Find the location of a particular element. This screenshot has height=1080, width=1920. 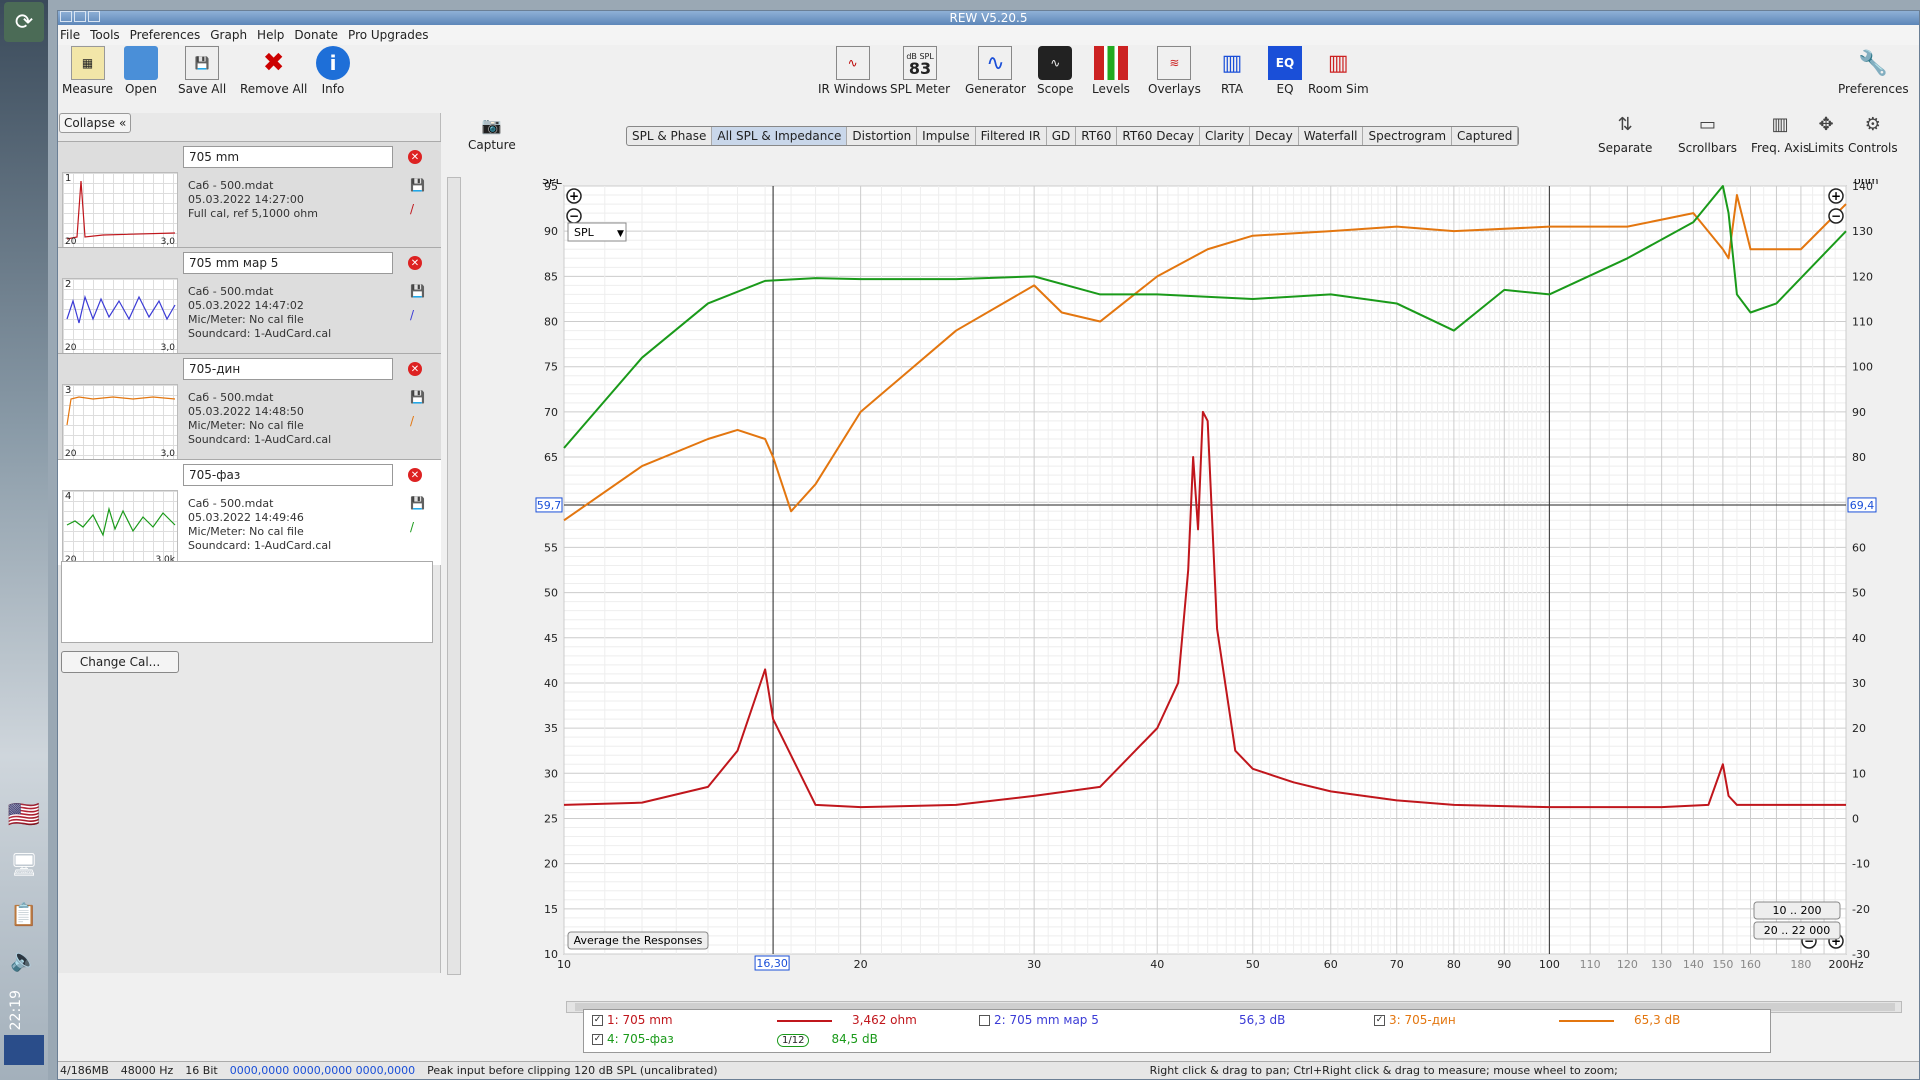

measurement-name-field: 705 mm is located at coordinates (288, 157).